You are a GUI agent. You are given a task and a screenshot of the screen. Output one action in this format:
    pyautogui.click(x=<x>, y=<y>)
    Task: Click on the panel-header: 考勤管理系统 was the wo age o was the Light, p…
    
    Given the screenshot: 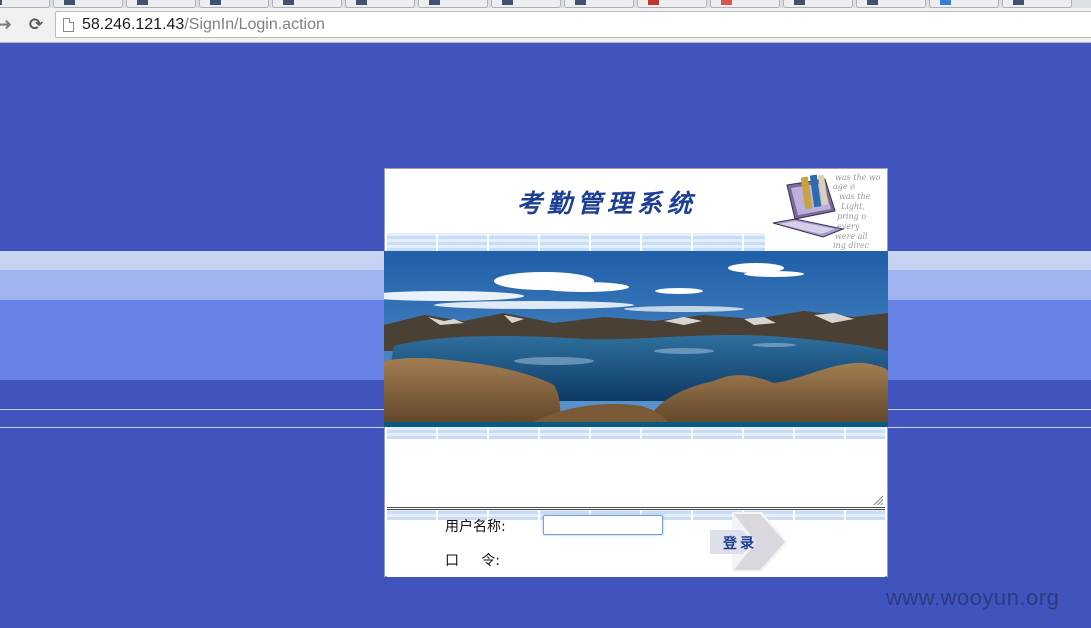 What is the action you would take?
    pyautogui.click(x=636, y=211)
    